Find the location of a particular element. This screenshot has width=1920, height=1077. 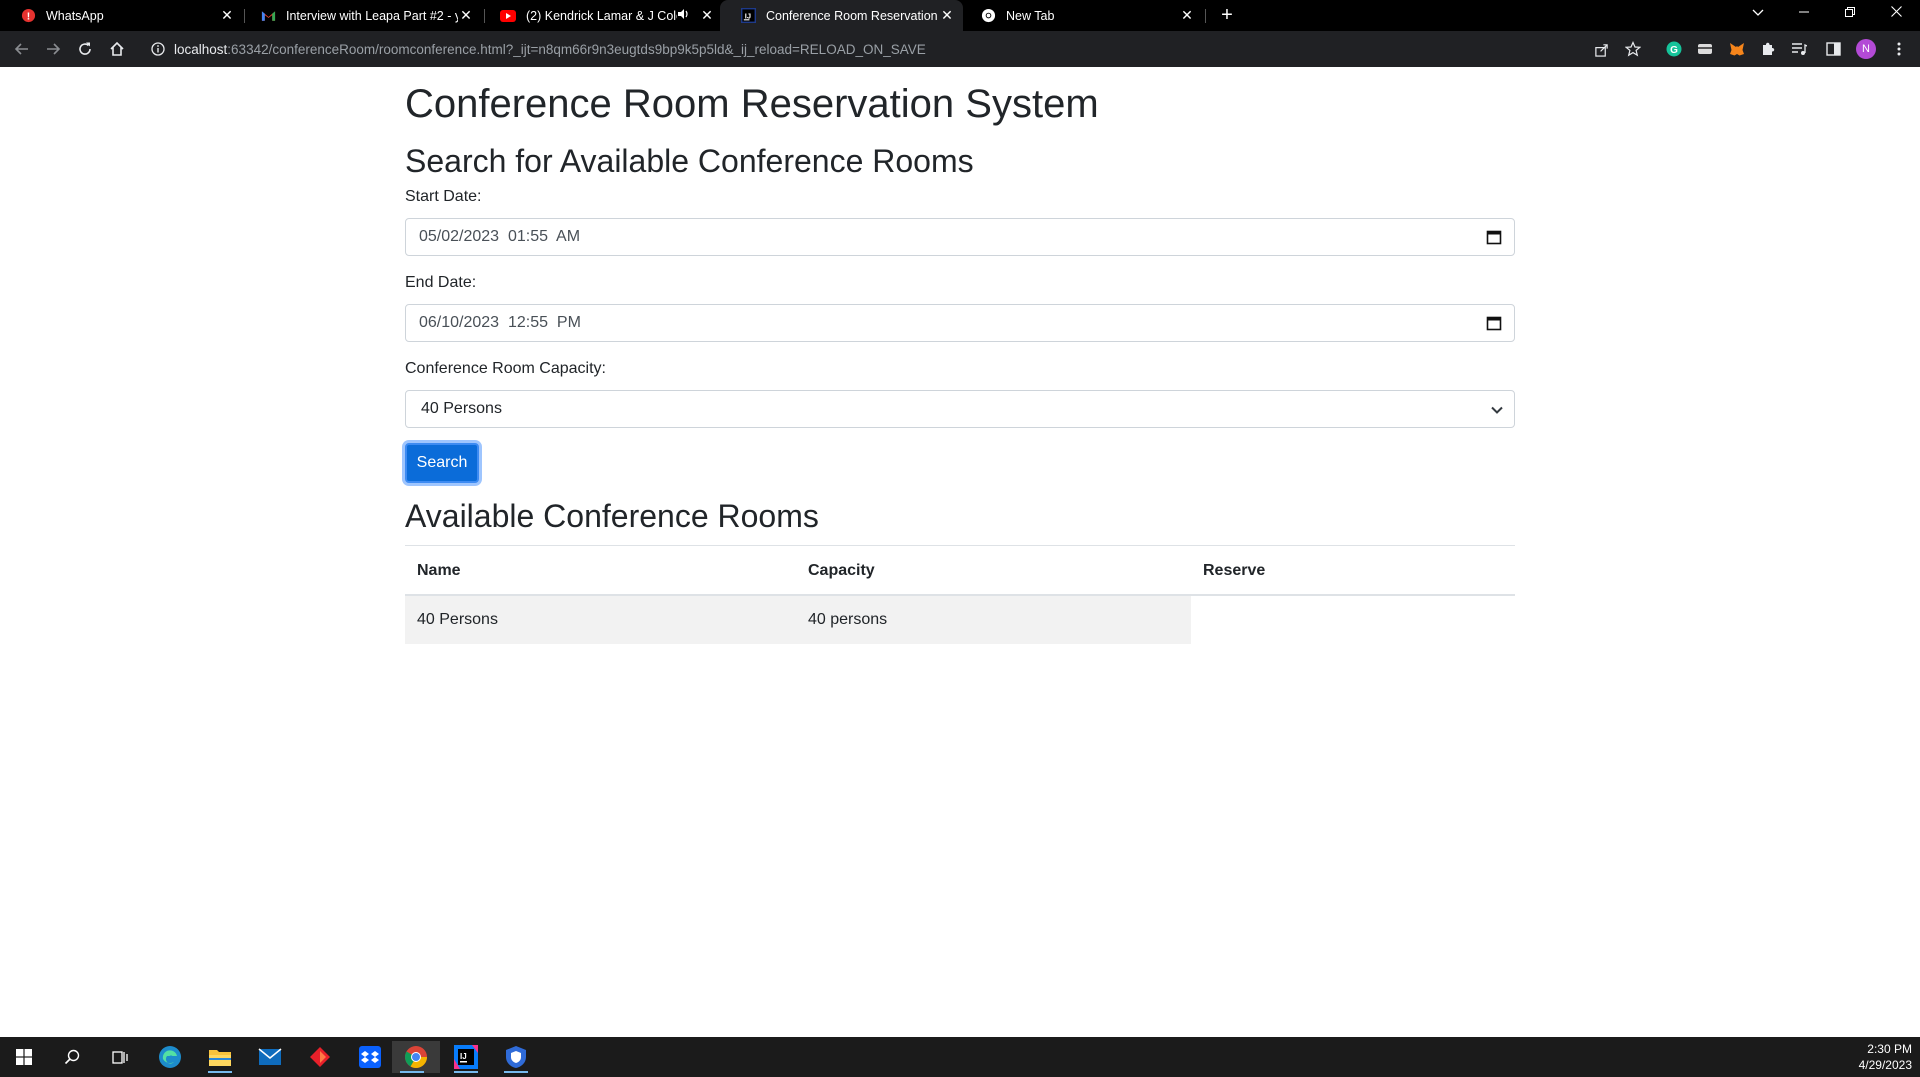

shield-icon is located at coordinates (516, 1057).